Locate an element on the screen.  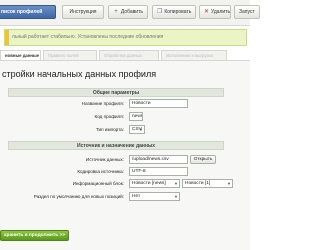
add-button: + Добавить is located at coordinates (128, 12).